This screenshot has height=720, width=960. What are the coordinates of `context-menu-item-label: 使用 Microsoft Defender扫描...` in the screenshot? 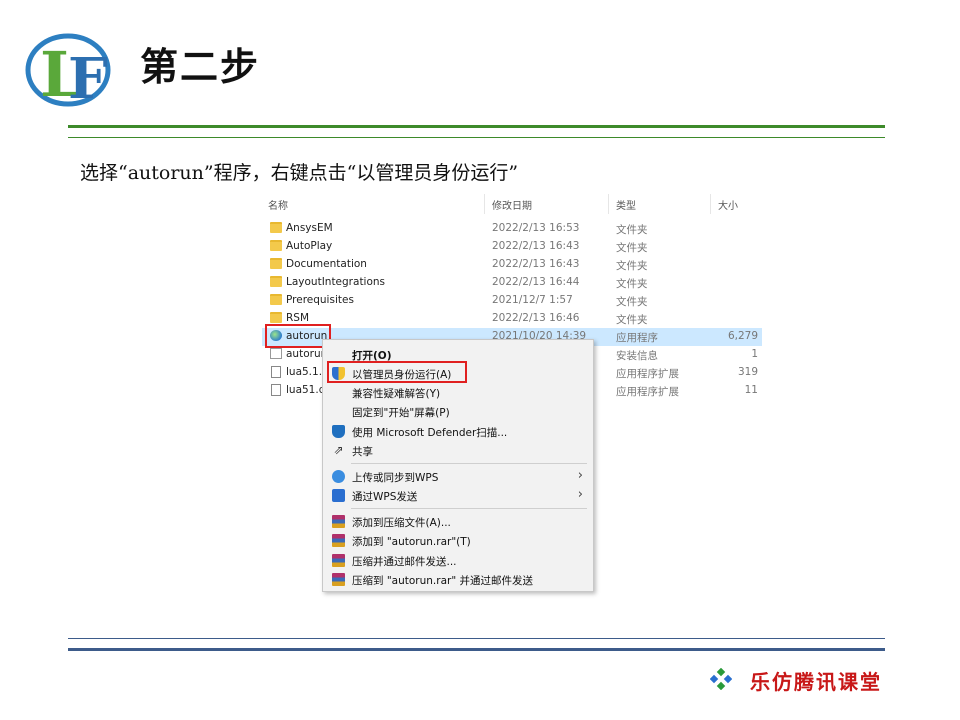 It's located at (430, 433).